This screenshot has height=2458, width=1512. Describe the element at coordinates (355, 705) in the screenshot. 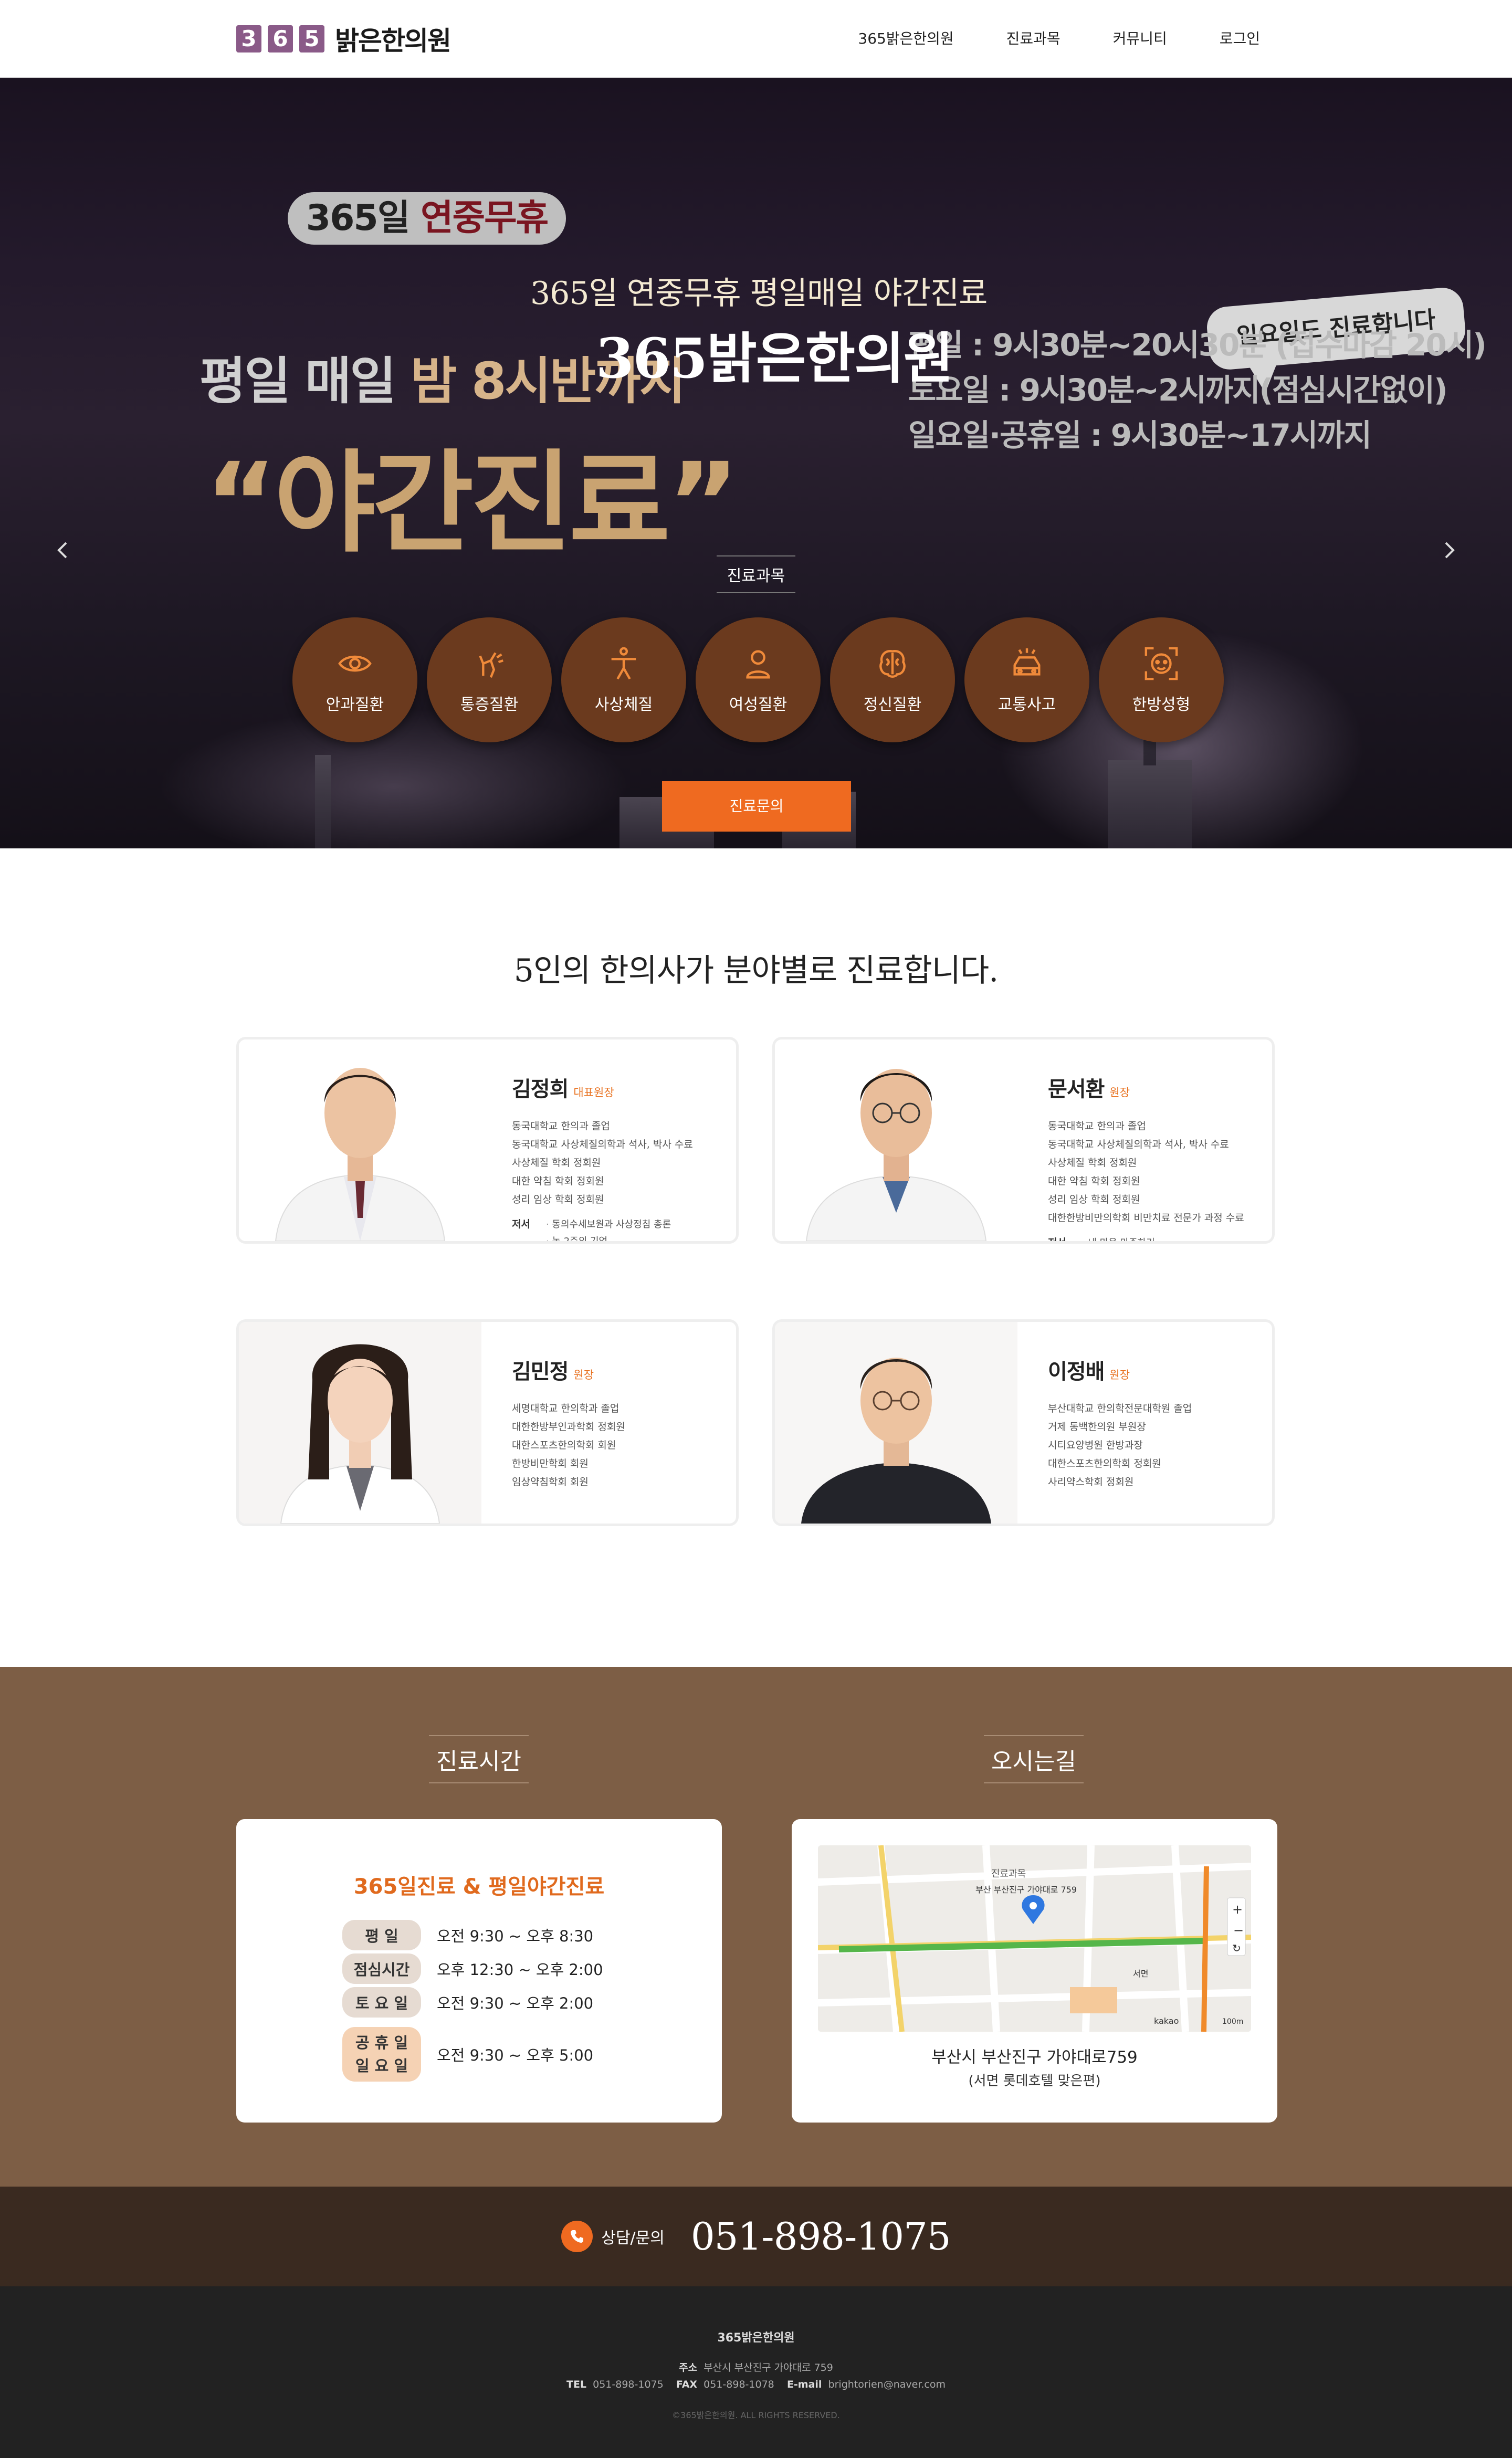

I see `department-label: 안과질환` at that location.